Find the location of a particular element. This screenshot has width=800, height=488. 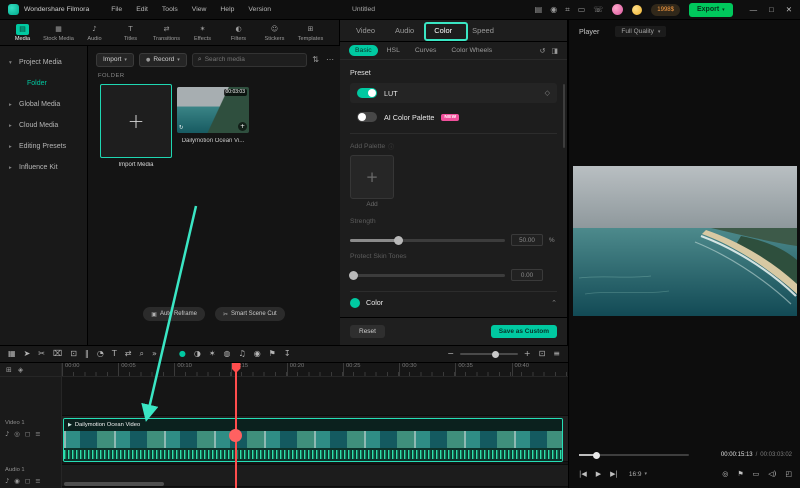

tab-audio: ♪ Audio is located at coordinates (94, 33).